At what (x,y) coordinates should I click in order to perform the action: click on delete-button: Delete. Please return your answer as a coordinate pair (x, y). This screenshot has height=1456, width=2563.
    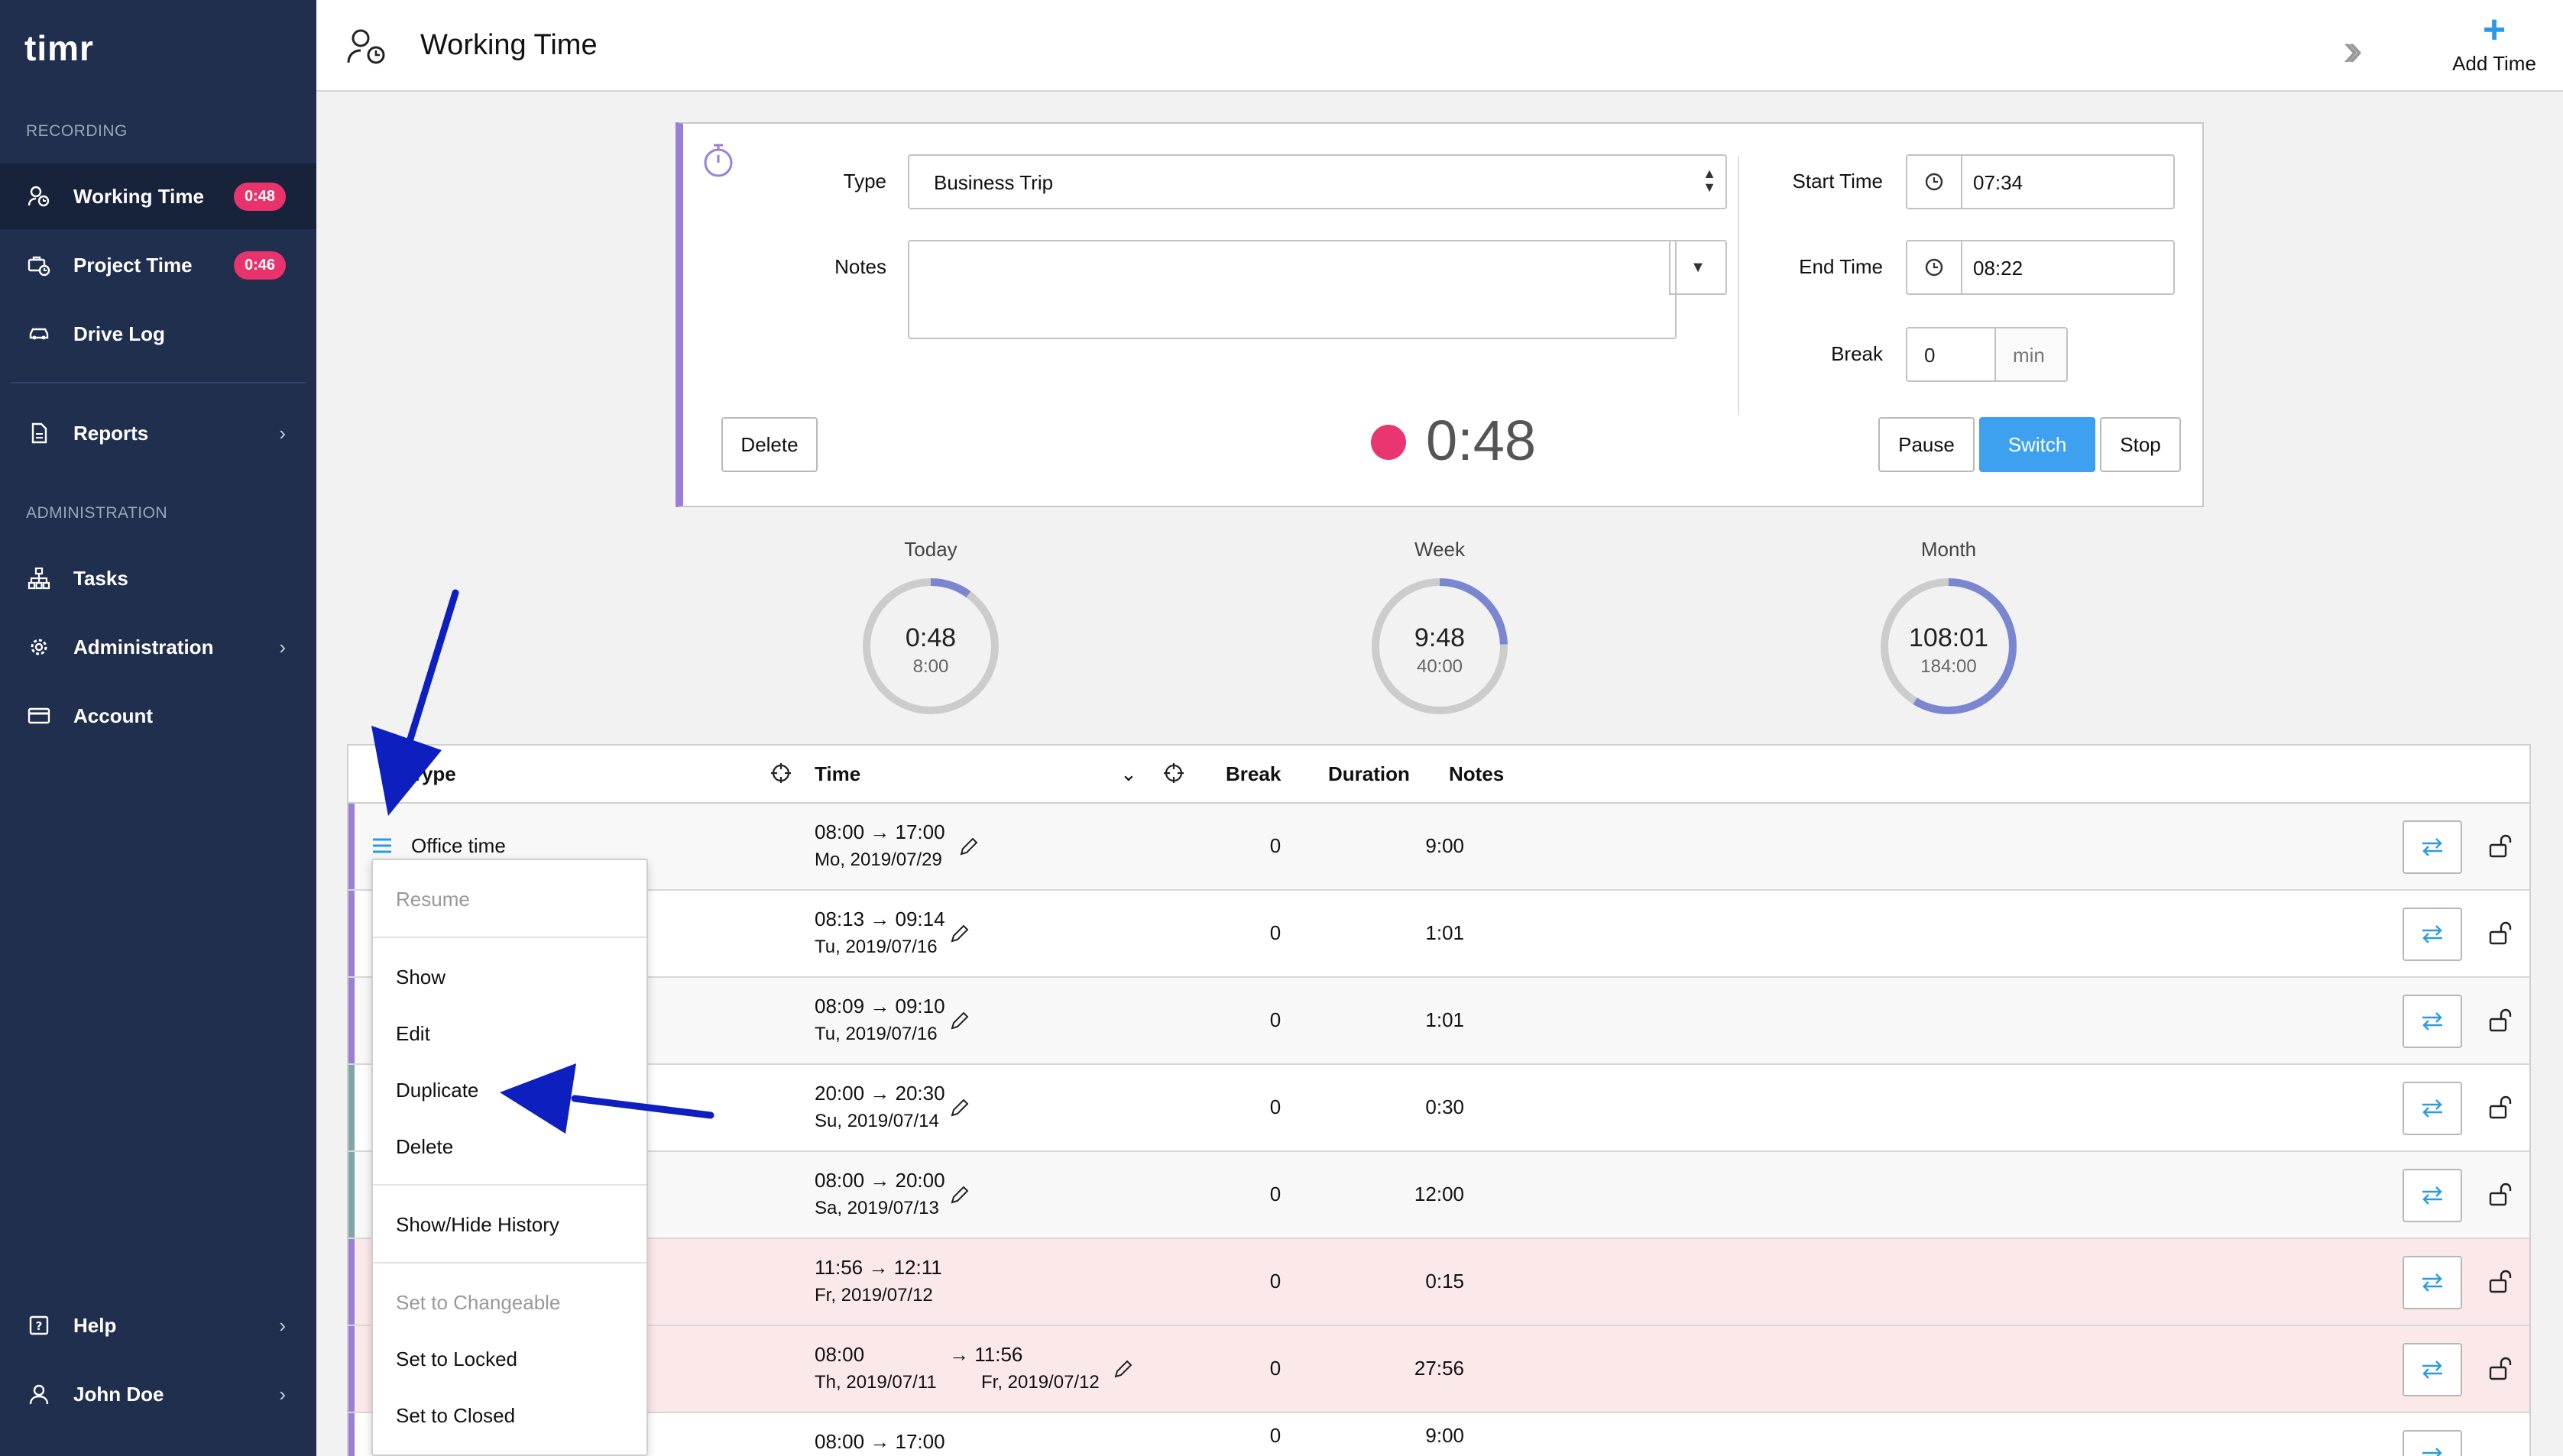
    Looking at the image, I should click on (769, 445).